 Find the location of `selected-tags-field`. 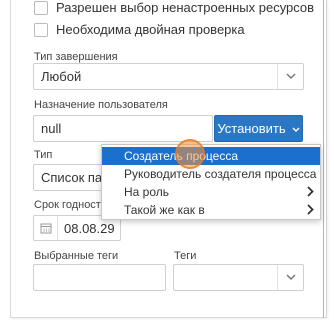

selected-tags-field is located at coordinates (99, 277).